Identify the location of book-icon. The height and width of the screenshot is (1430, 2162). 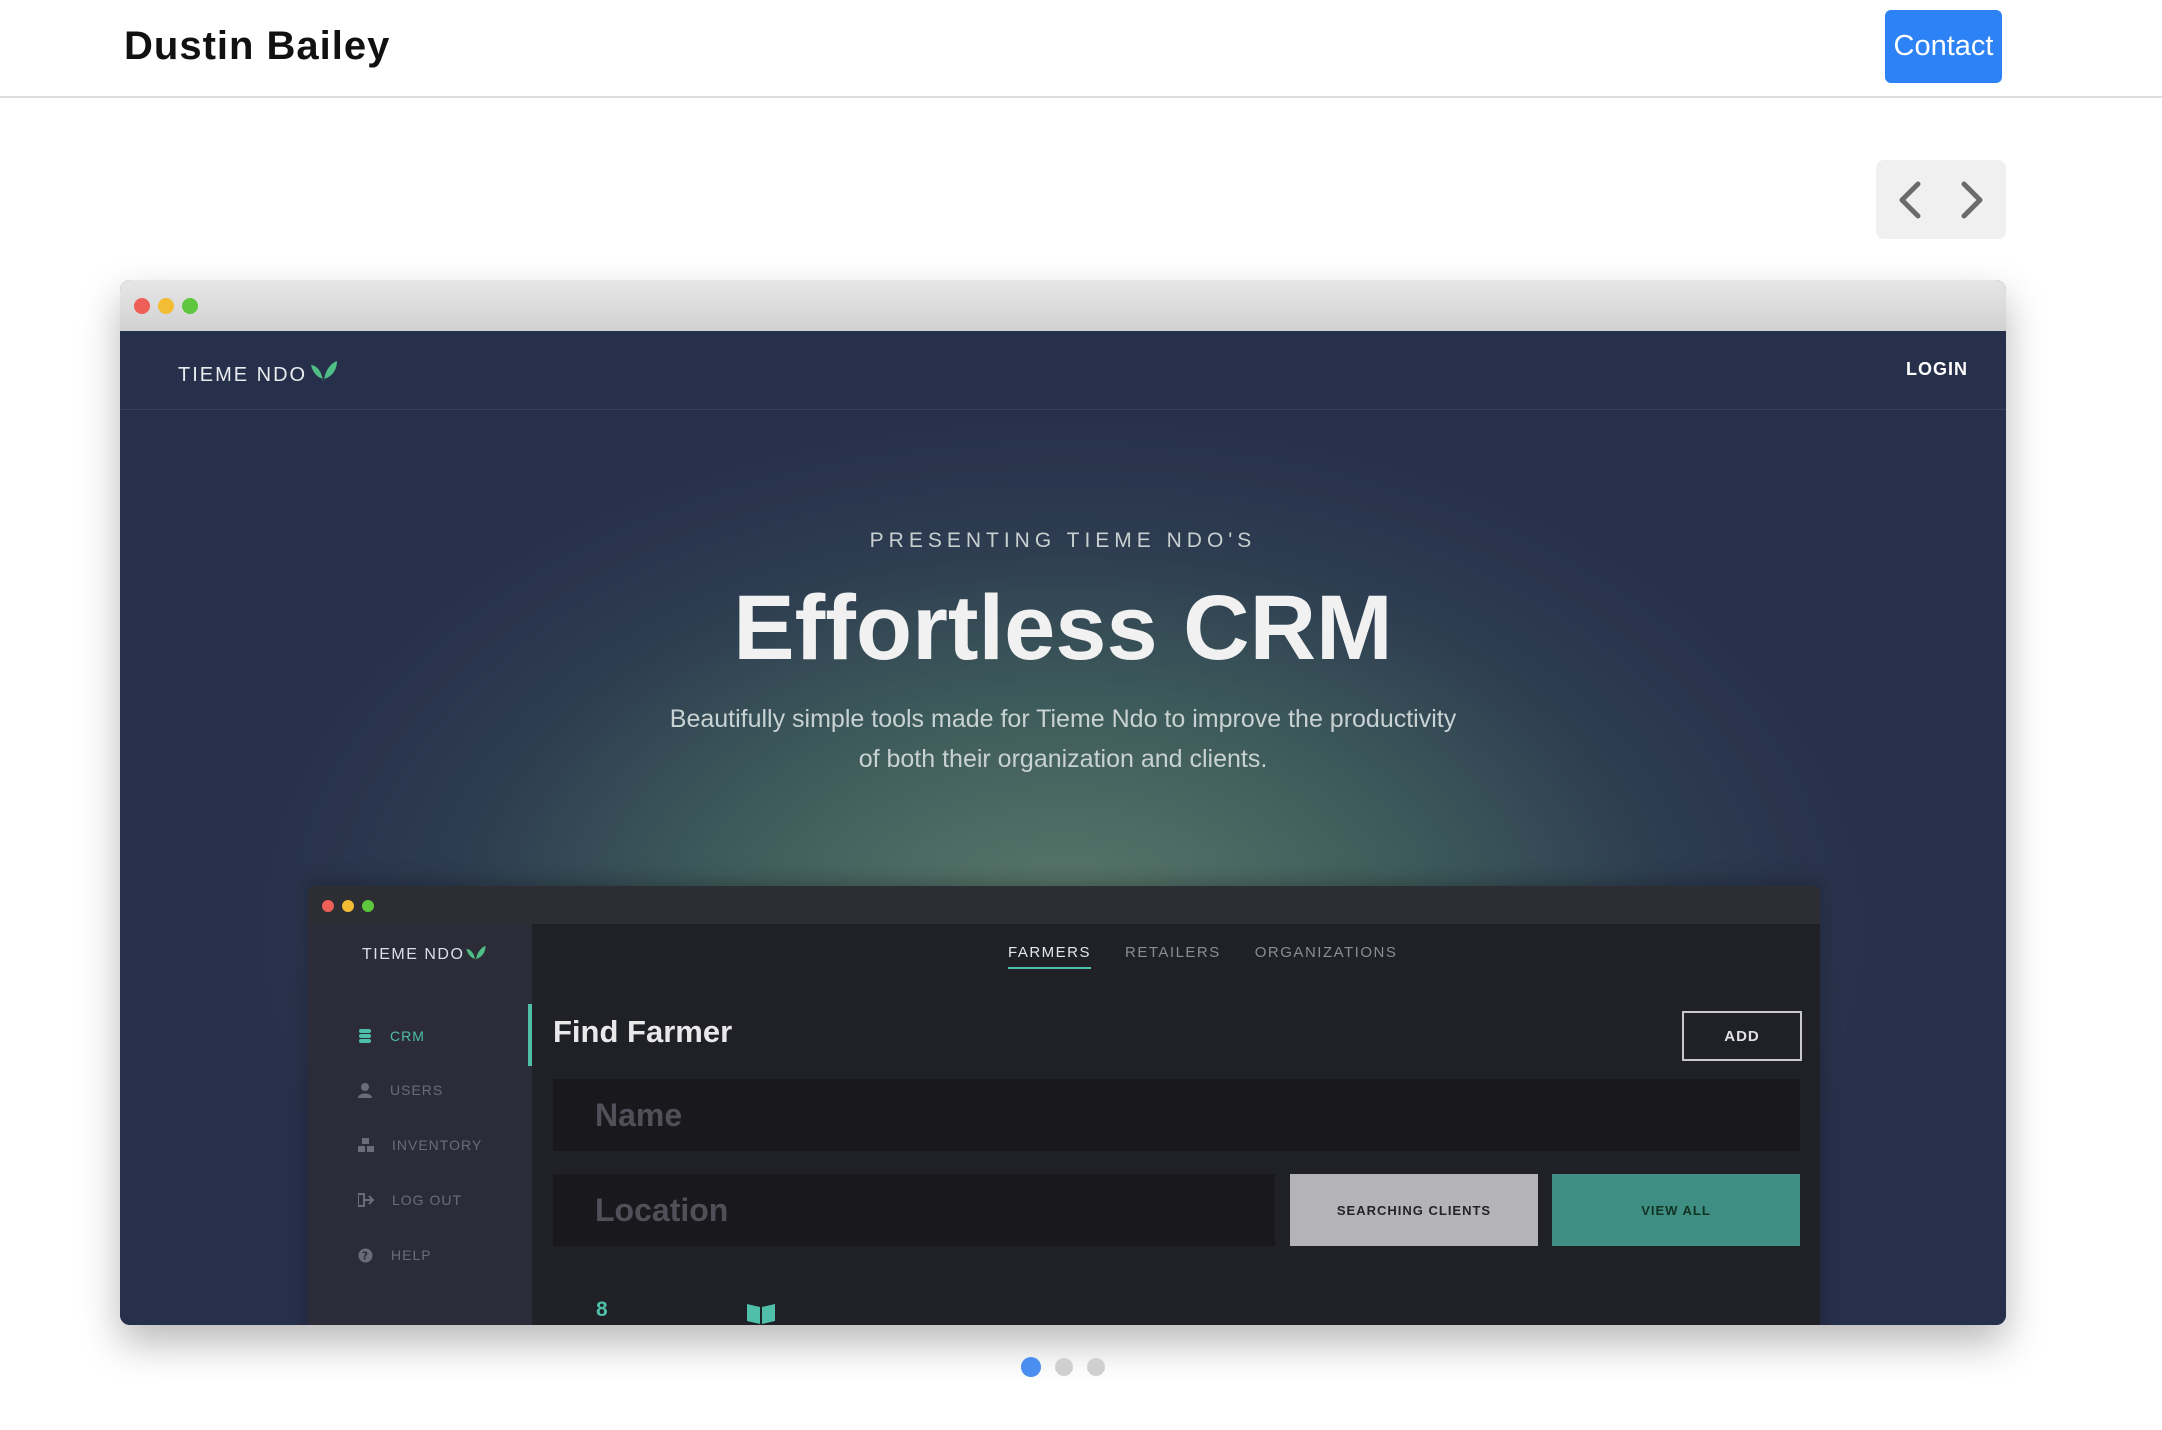
(761, 1314).